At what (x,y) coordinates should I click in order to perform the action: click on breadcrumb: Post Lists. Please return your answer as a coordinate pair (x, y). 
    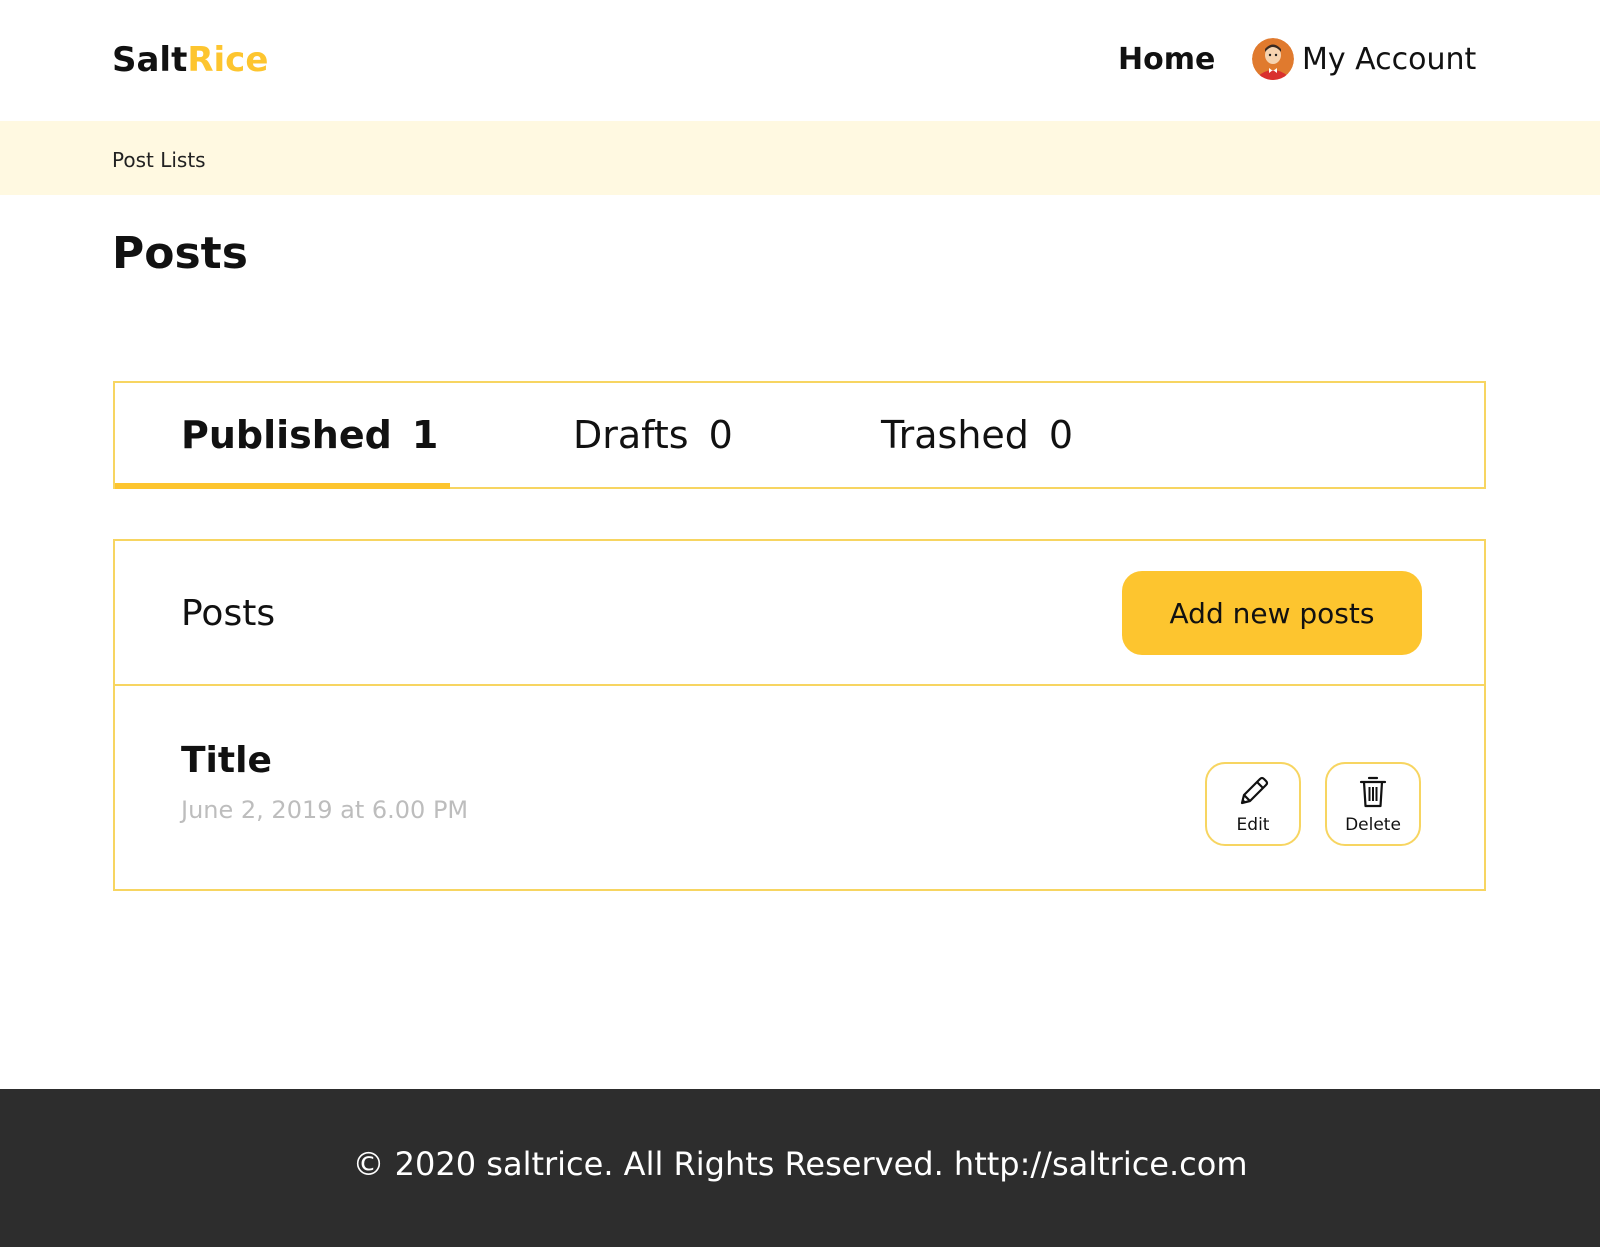
    Looking at the image, I should click on (159, 160).